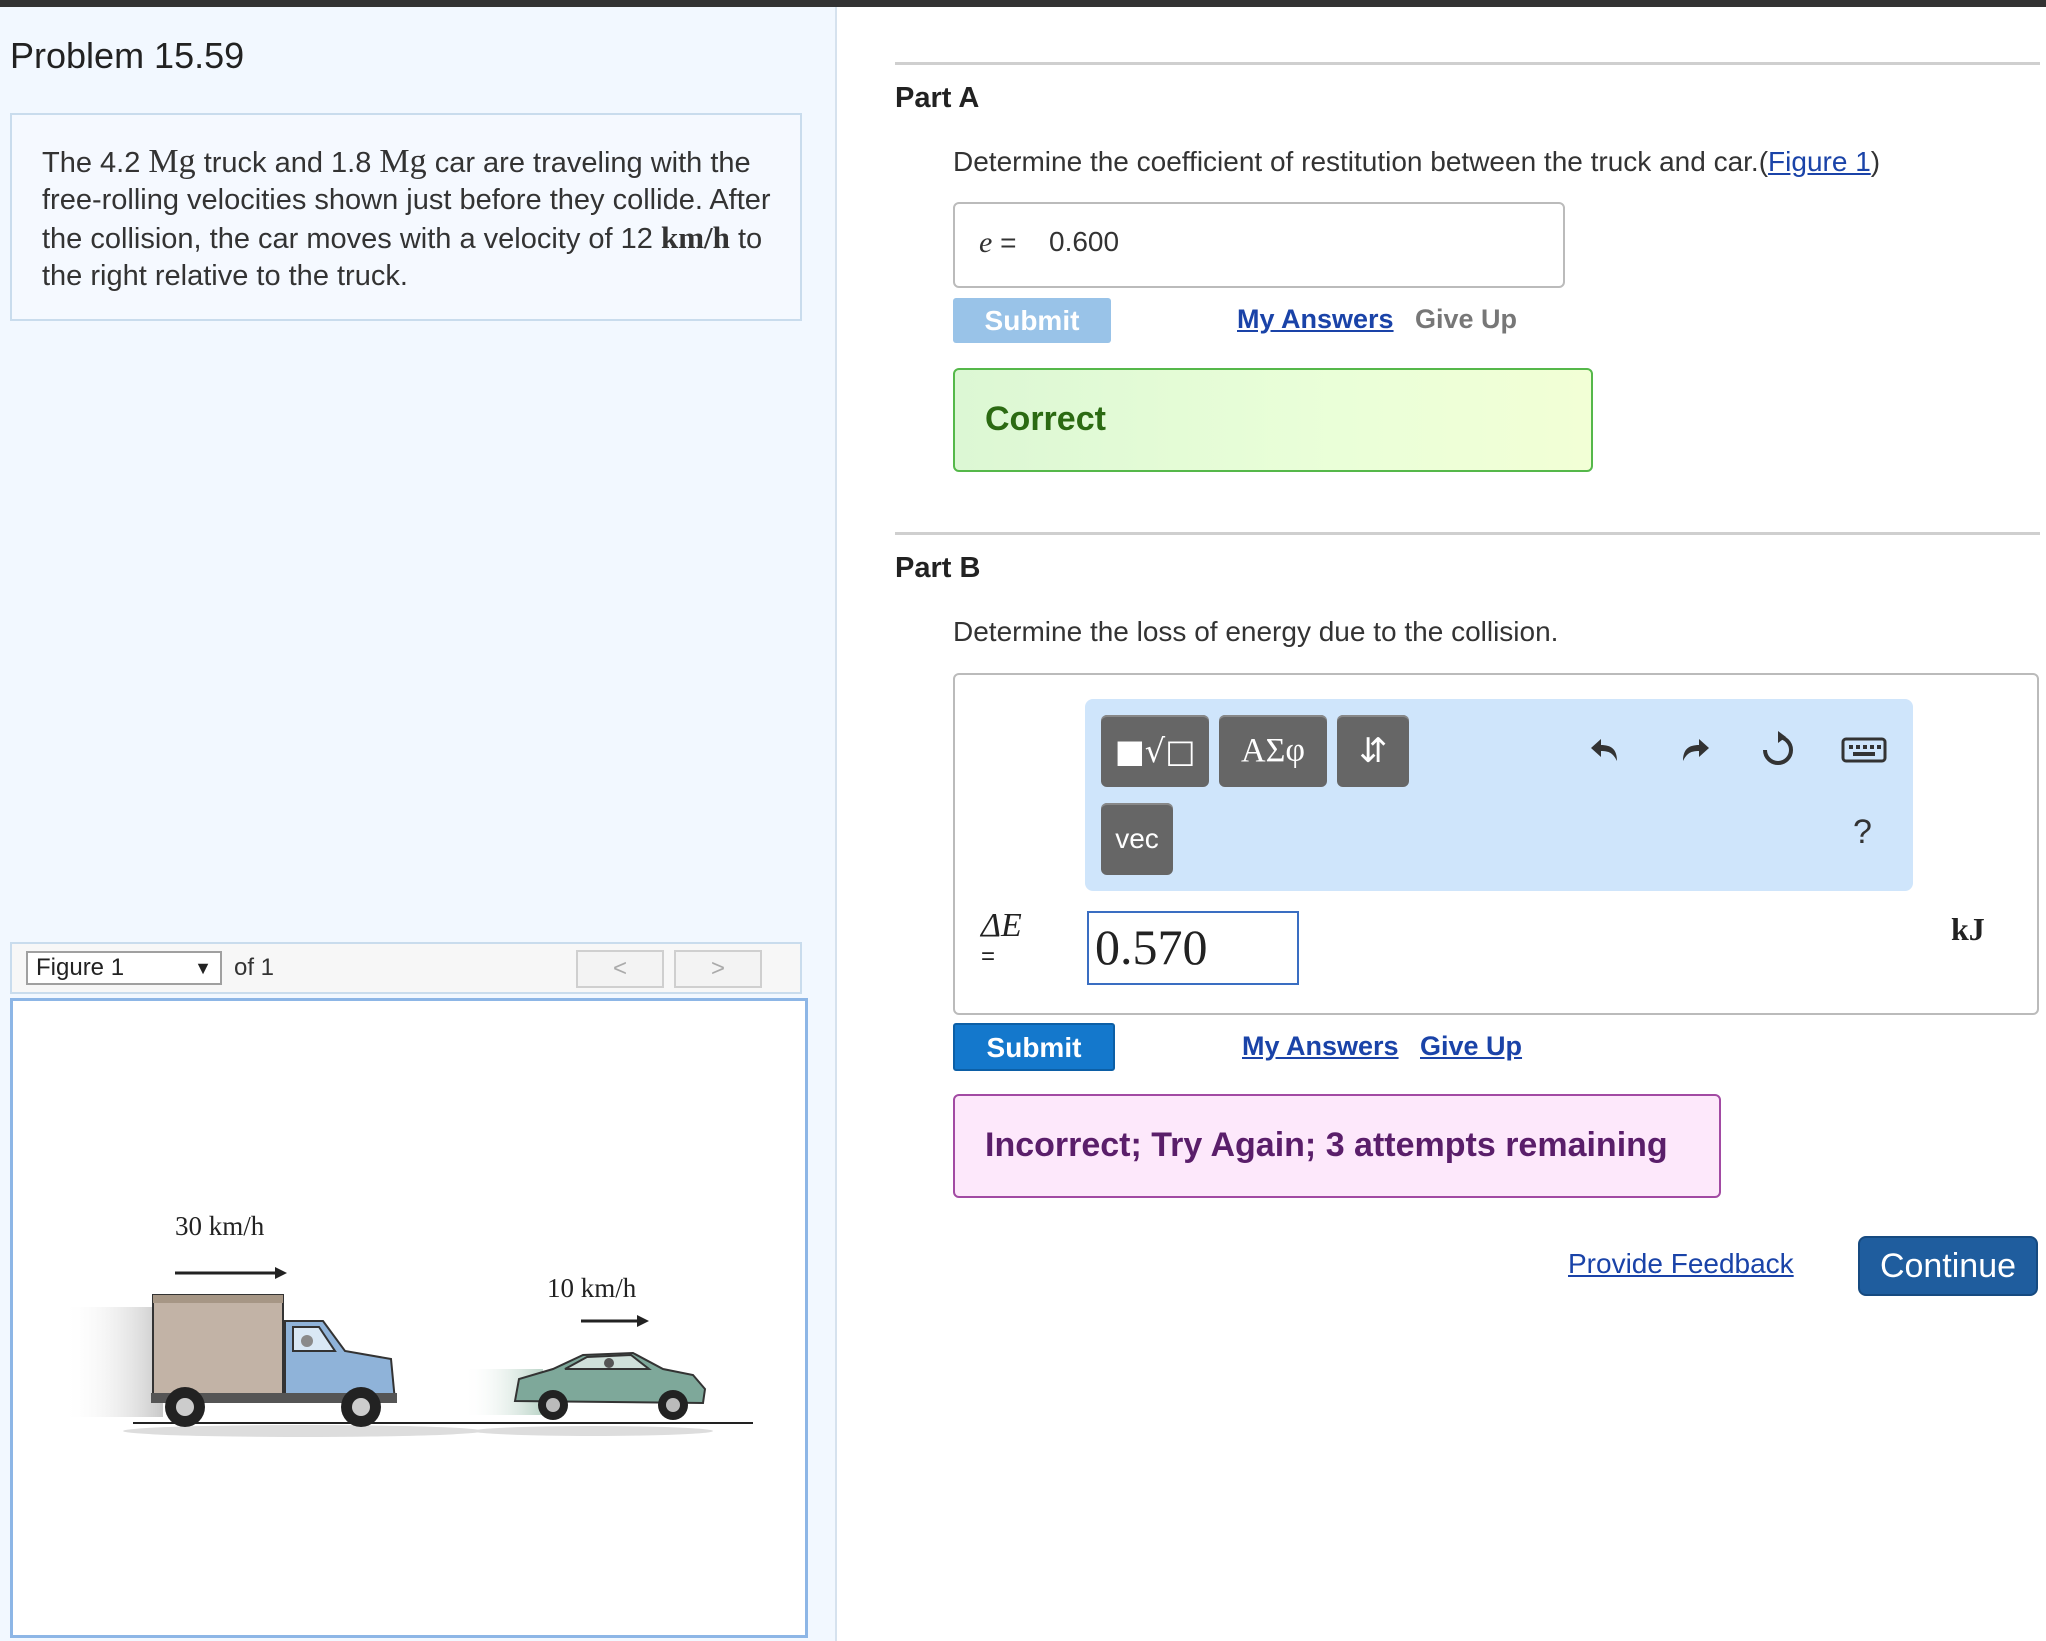 This screenshot has height=1641, width=2046. I want to click on reset-icon, so click(1778, 750).